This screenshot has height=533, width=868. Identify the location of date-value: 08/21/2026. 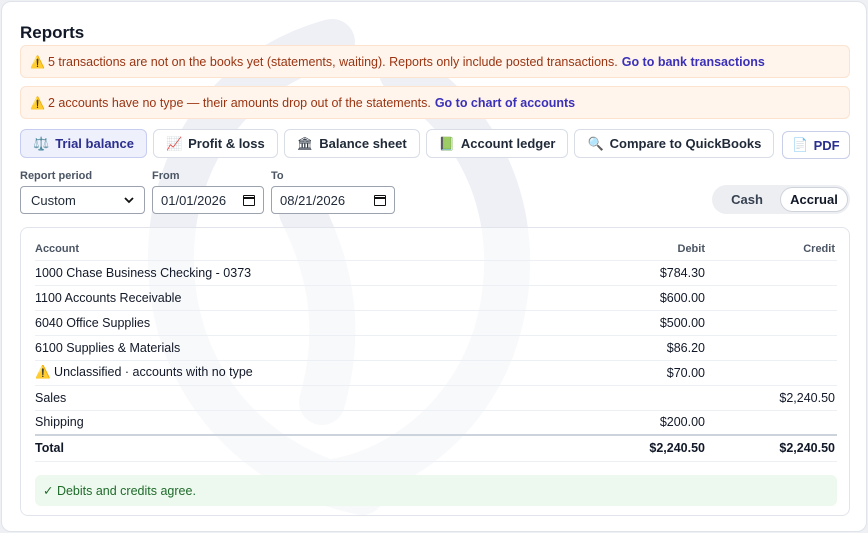
(313, 200).